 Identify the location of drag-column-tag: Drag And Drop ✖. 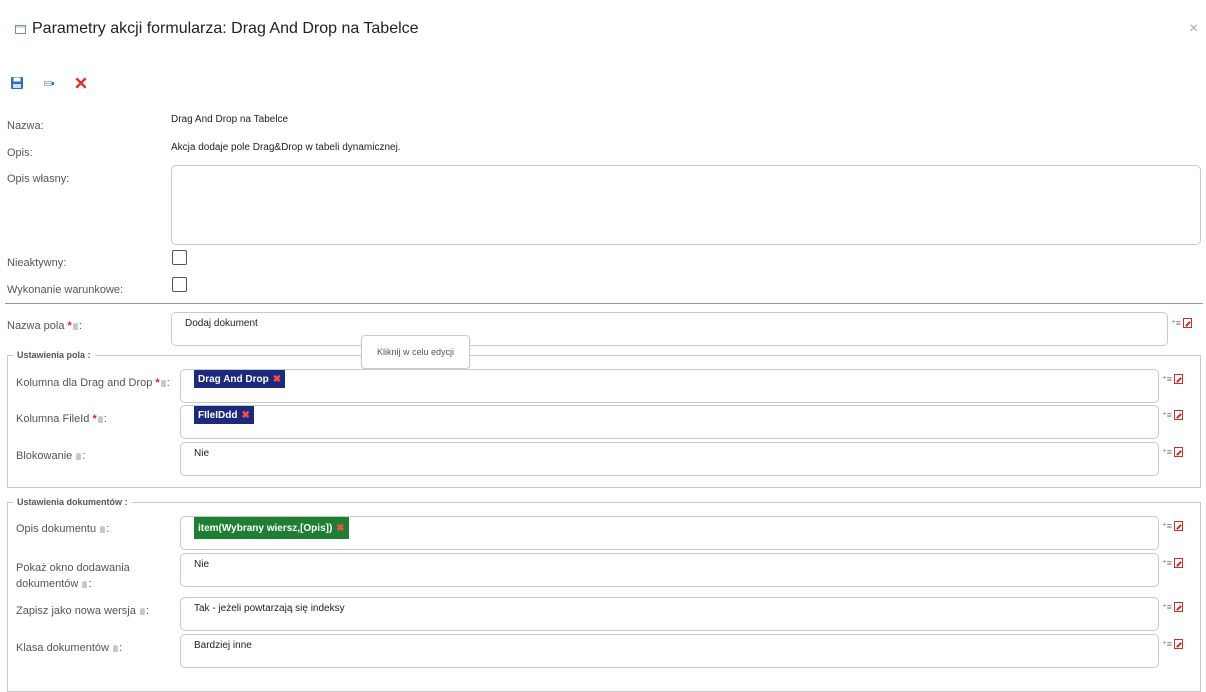
(240, 379).